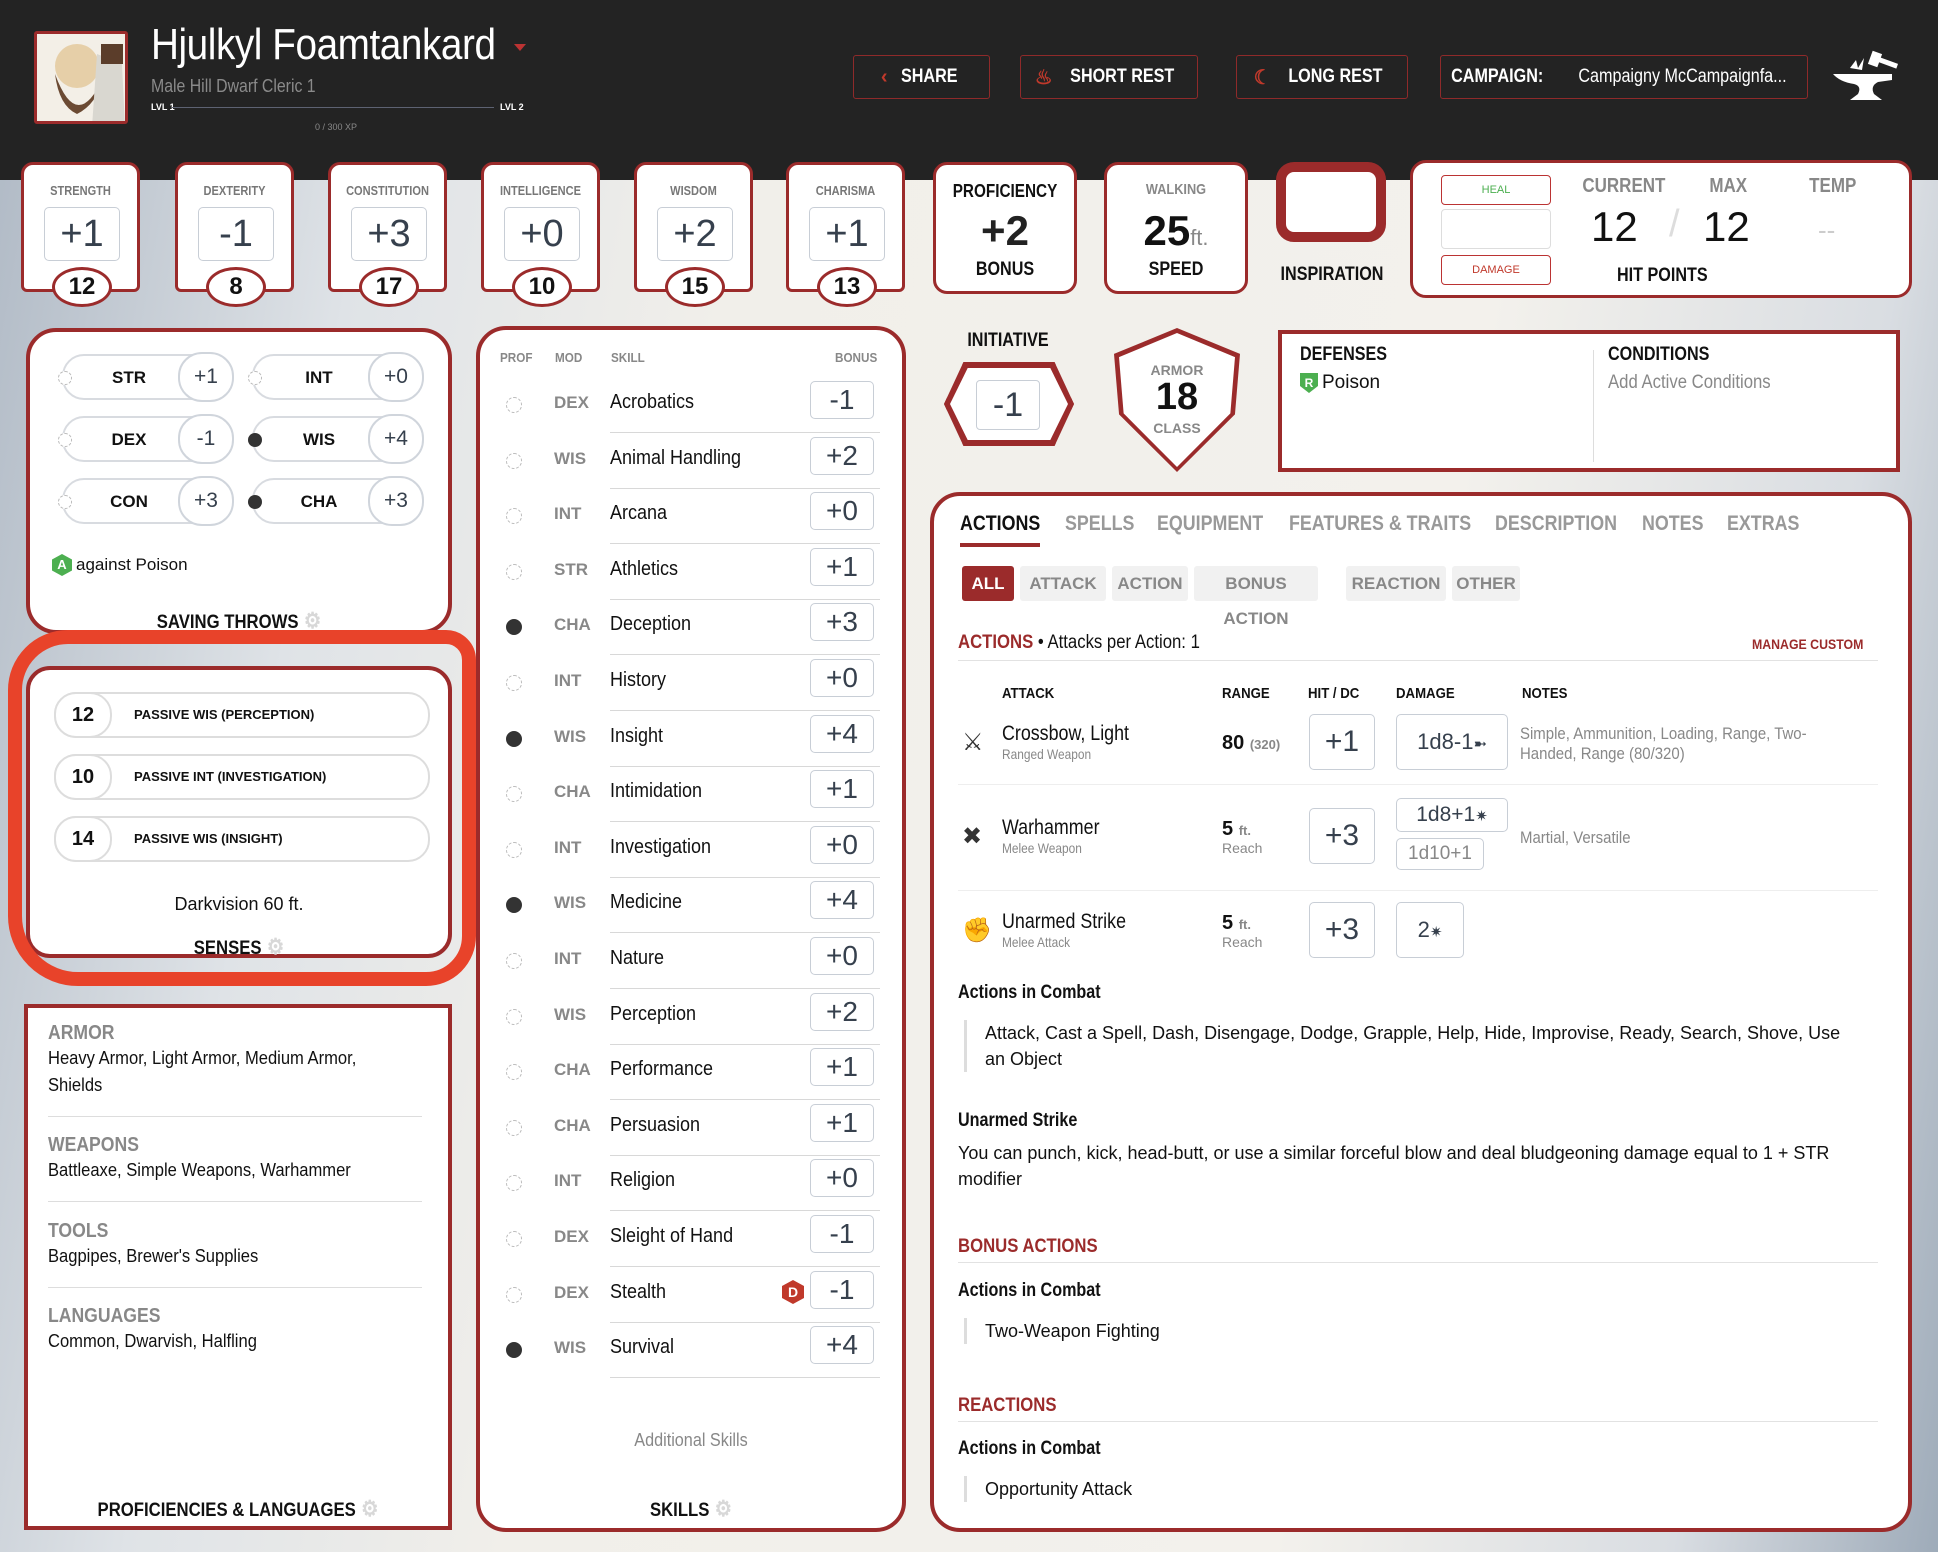 This screenshot has height=1552, width=1938. What do you see at coordinates (1256, 597) in the screenshot?
I see `filter-bonus-action: BONUS ACTION` at bounding box center [1256, 597].